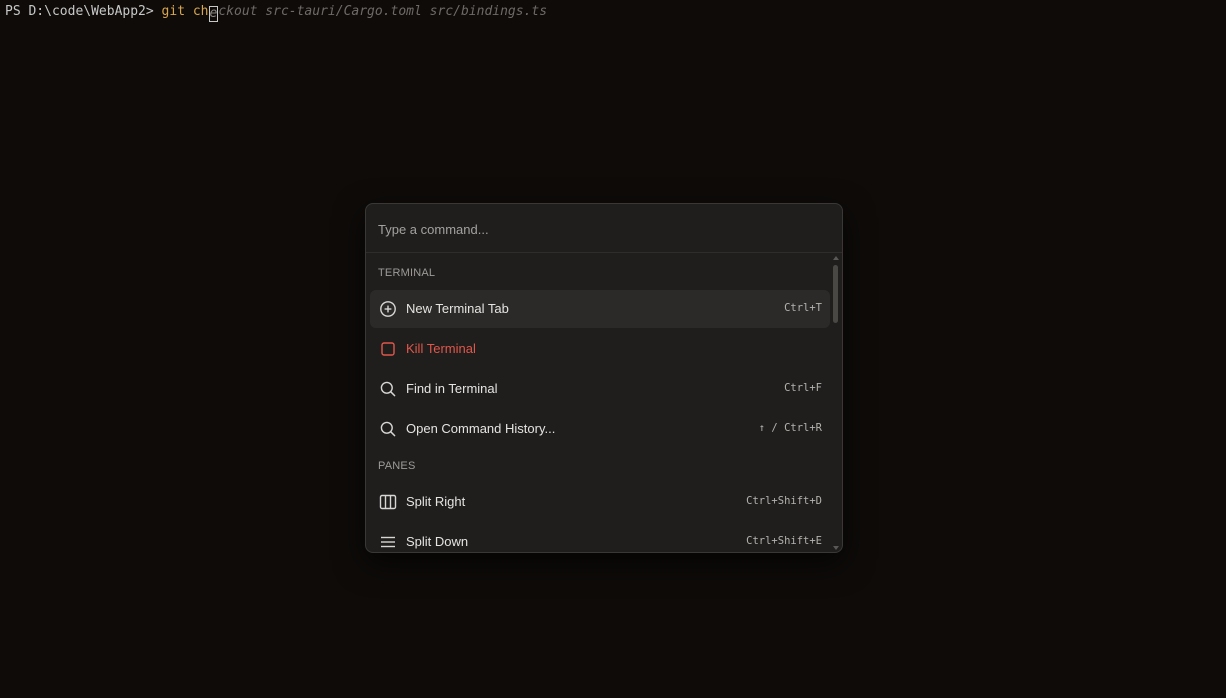 The height and width of the screenshot is (698, 1226). I want to click on command-search-input, so click(598, 229).